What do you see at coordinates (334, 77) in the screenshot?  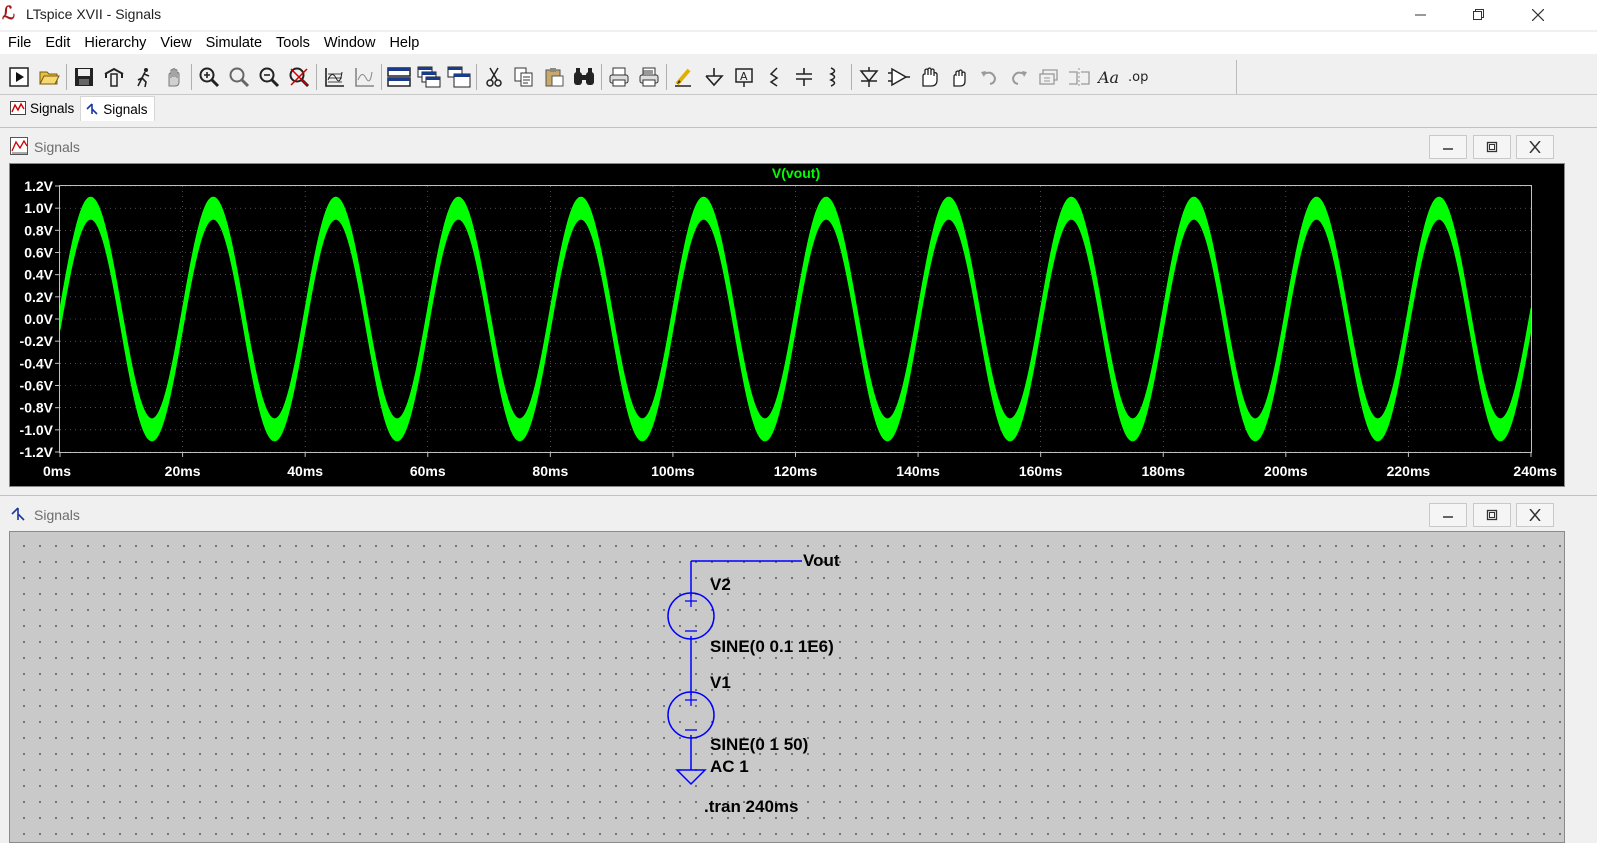 I see `autoscale-button` at bounding box center [334, 77].